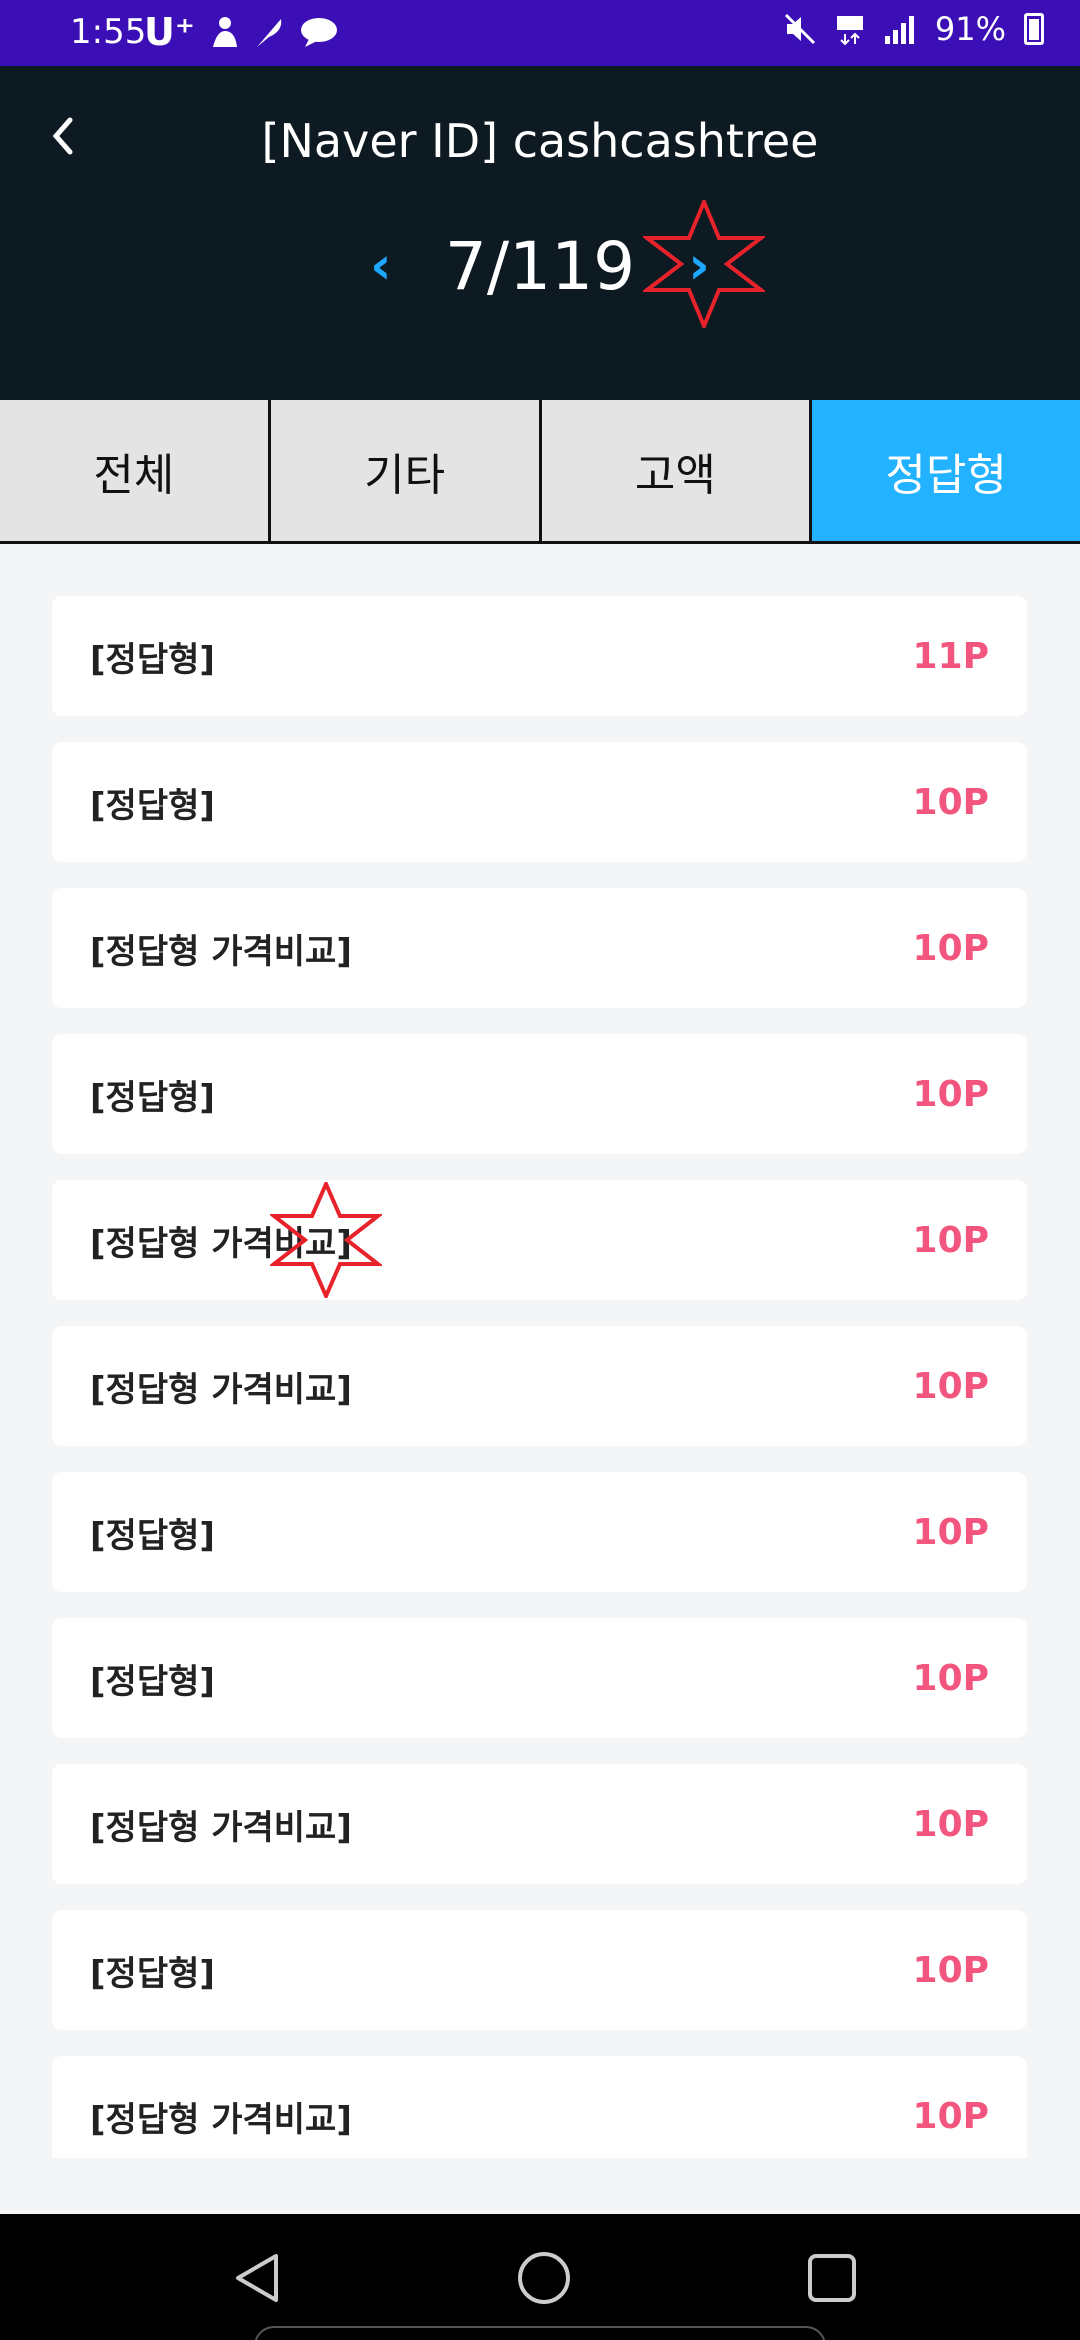 Image resolution: width=1080 pixels, height=2340 pixels. What do you see at coordinates (899, 30) in the screenshot?
I see `signal-icon` at bounding box center [899, 30].